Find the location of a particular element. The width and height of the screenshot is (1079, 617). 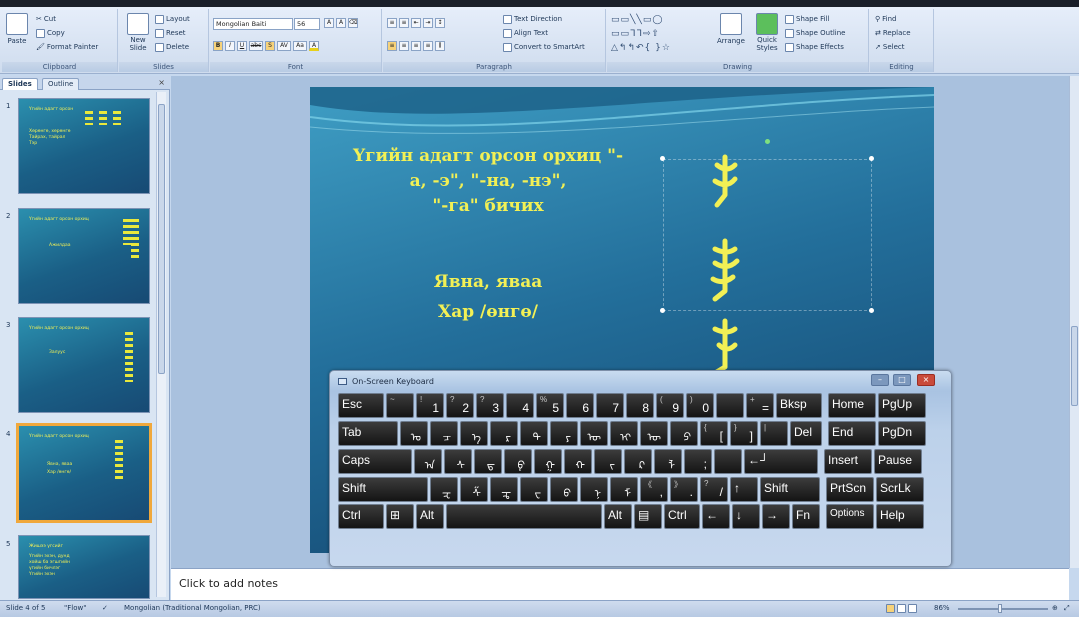

key-char-5: % 5 is located at coordinates (550, 405).